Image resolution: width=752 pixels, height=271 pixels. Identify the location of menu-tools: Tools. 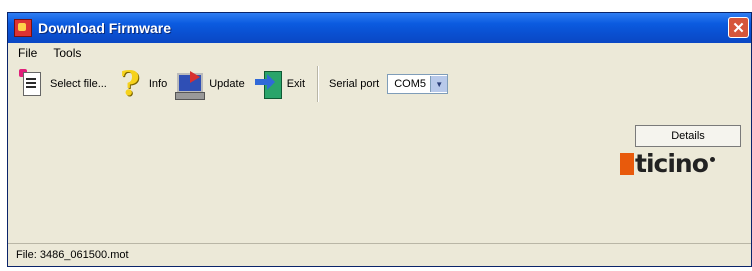
(67, 53).